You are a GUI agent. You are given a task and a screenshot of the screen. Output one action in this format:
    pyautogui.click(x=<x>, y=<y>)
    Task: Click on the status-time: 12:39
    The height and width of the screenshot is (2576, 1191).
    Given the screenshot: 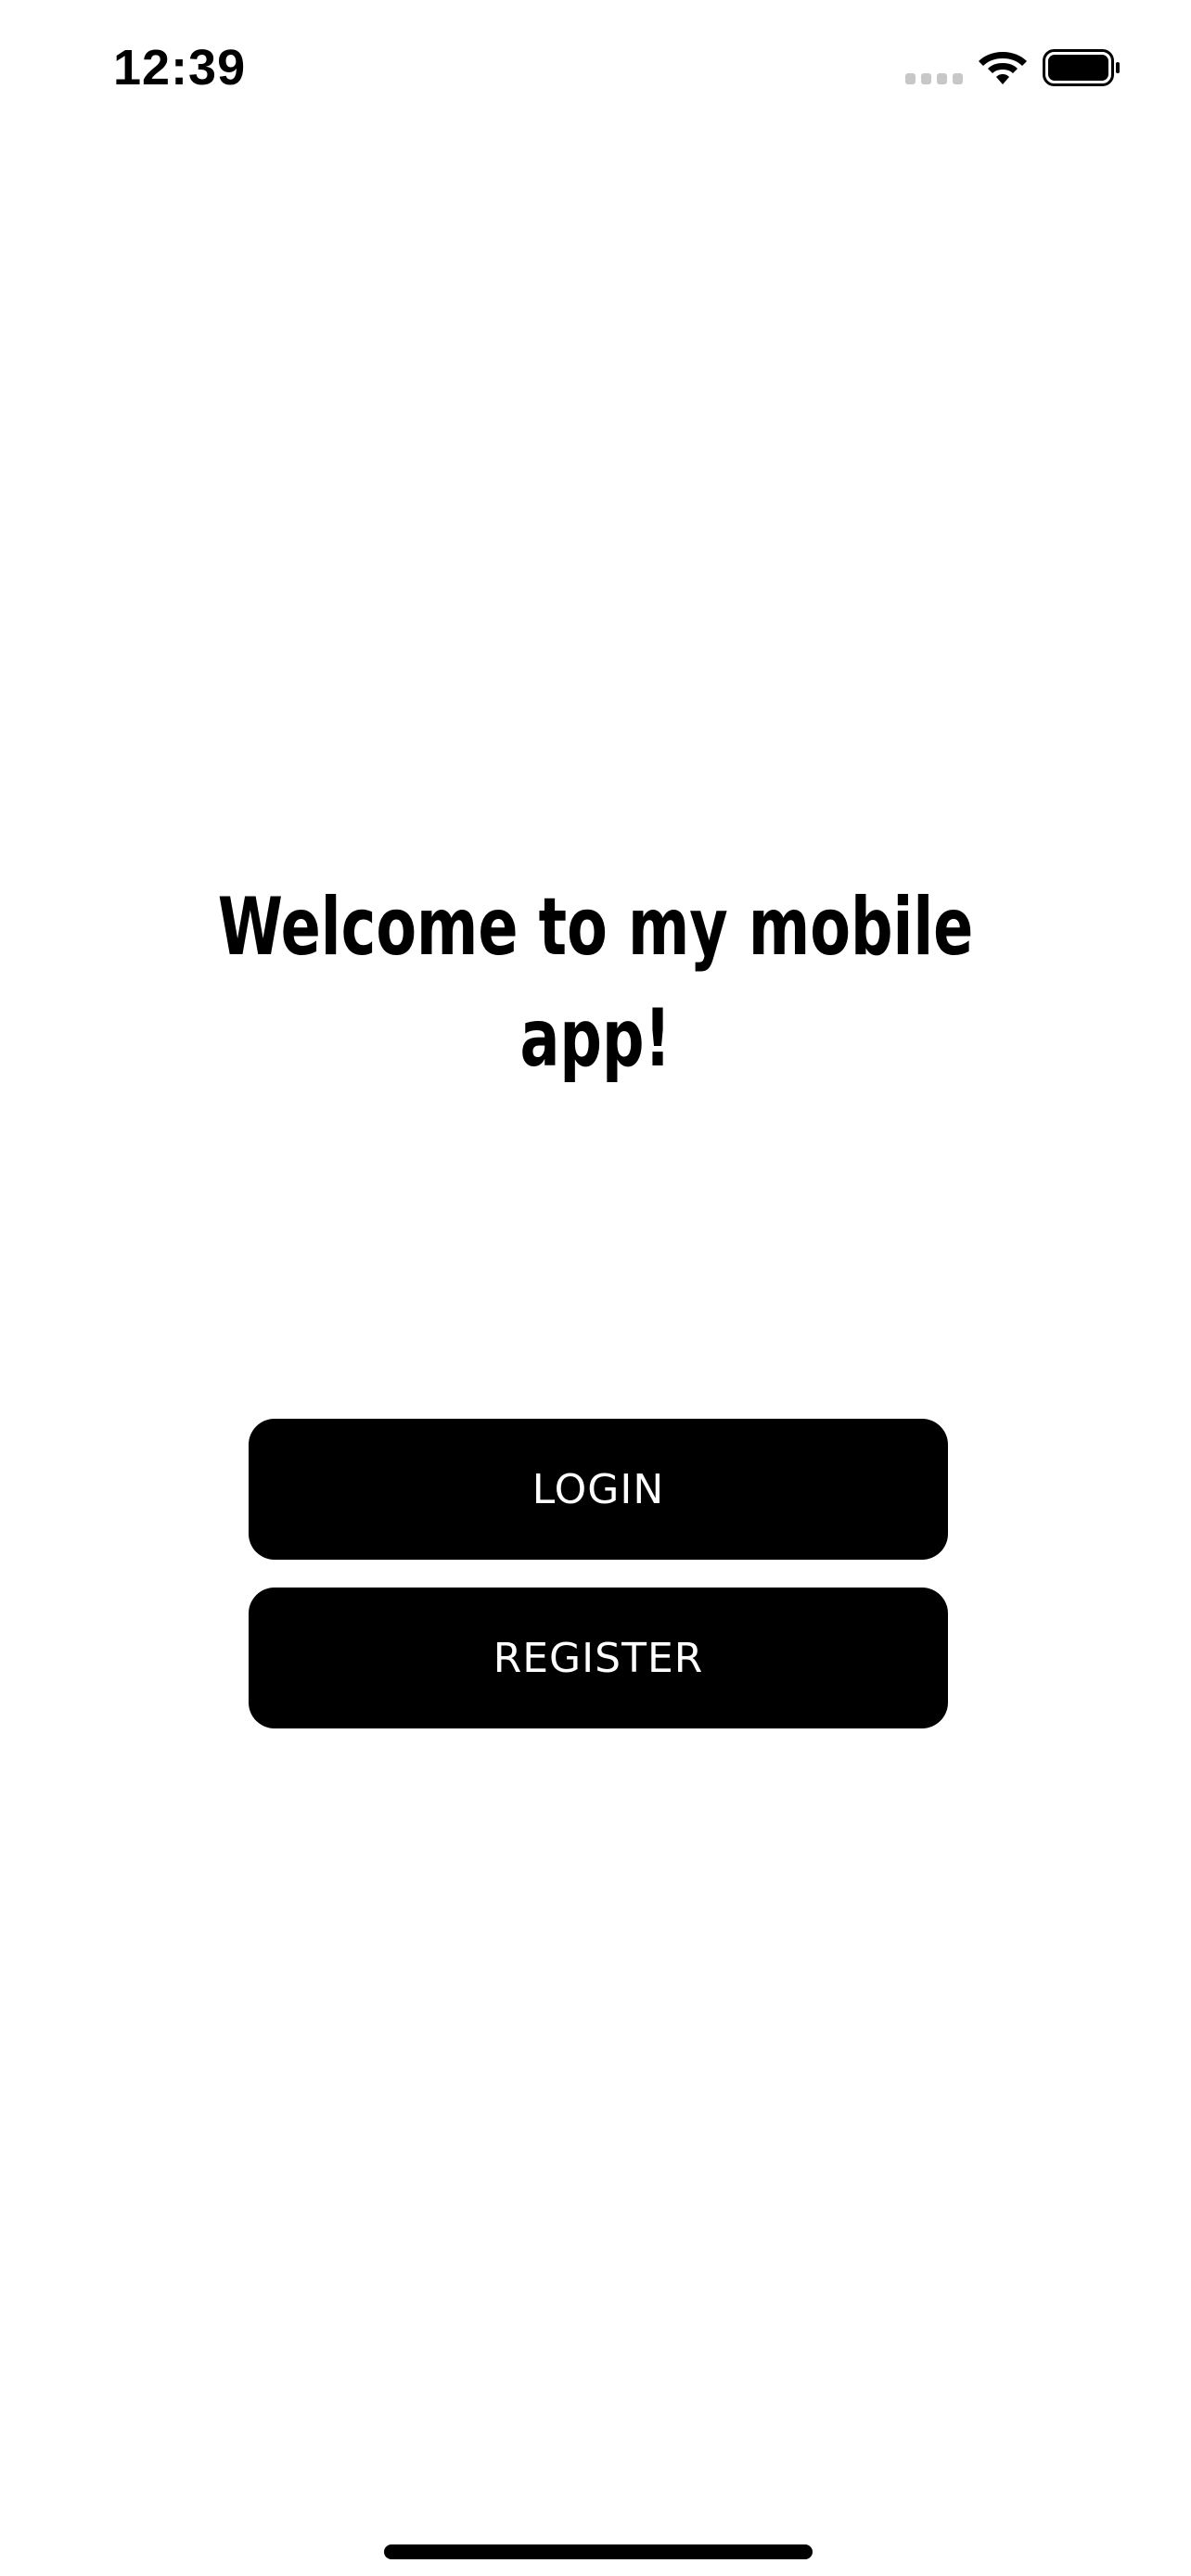 What is the action you would take?
    pyautogui.click(x=180, y=68)
    